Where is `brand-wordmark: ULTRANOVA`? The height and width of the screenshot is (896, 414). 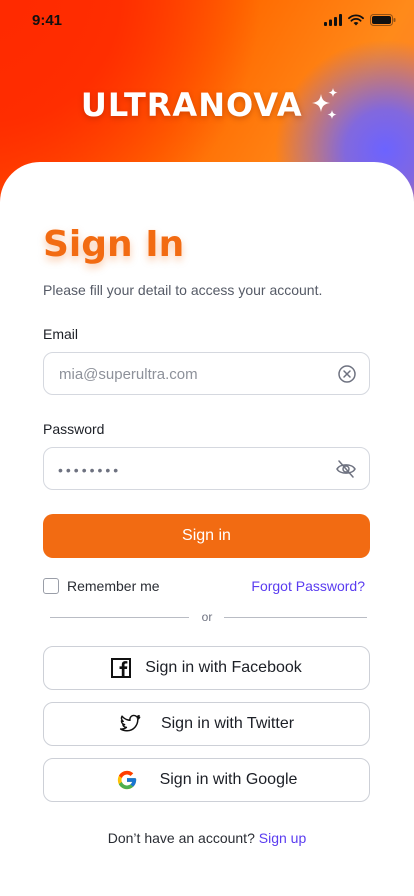 brand-wordmark: ULTRANOVA is located at coordinates (191, 105).